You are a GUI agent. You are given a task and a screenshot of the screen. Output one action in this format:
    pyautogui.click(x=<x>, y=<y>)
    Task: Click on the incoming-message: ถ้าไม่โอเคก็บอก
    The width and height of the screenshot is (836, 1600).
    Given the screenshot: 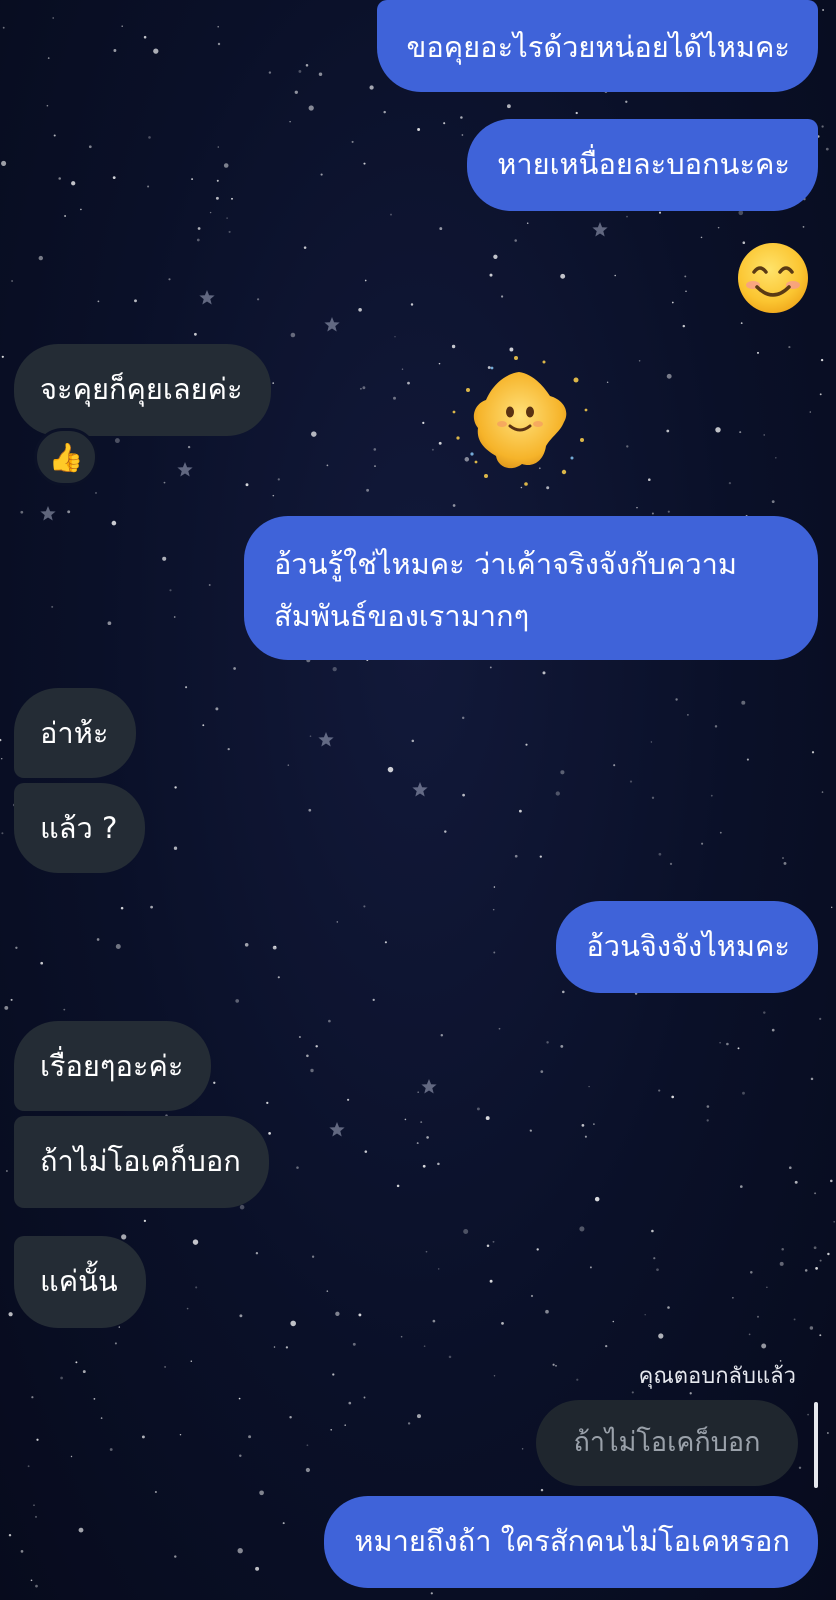 What is the action you would take?
    pyautogui.click(x=141, y=1162)
    